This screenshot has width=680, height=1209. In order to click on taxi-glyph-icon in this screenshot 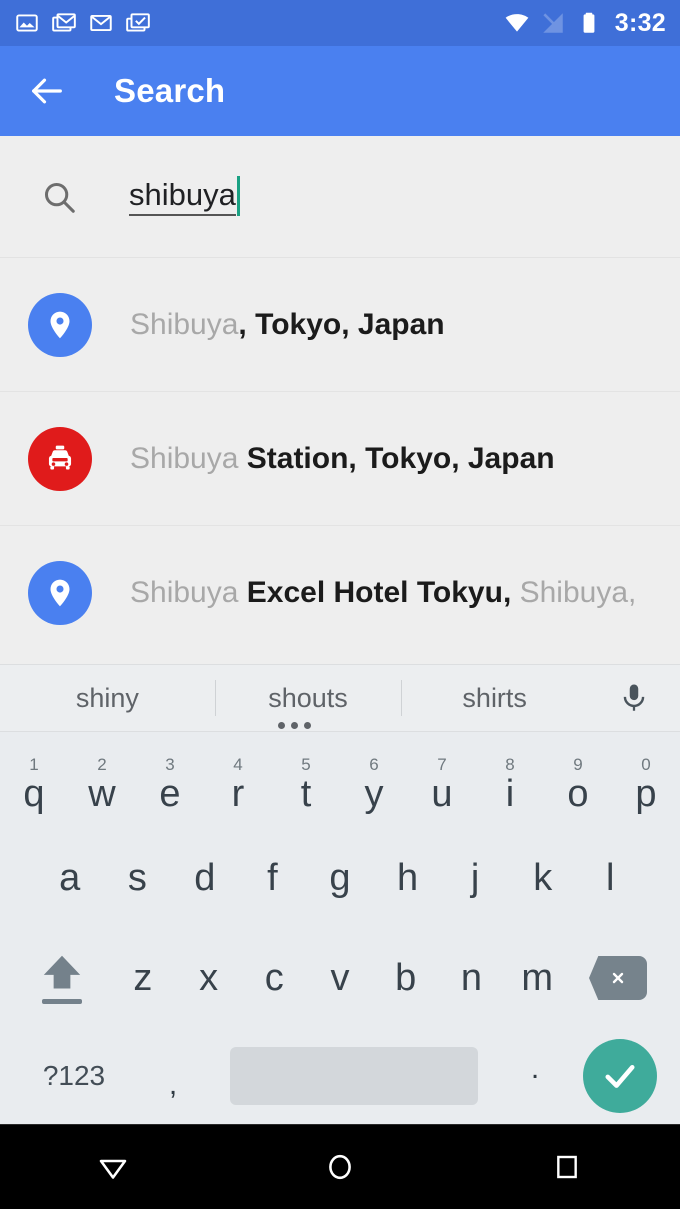, I will do `click(60, 457)`.